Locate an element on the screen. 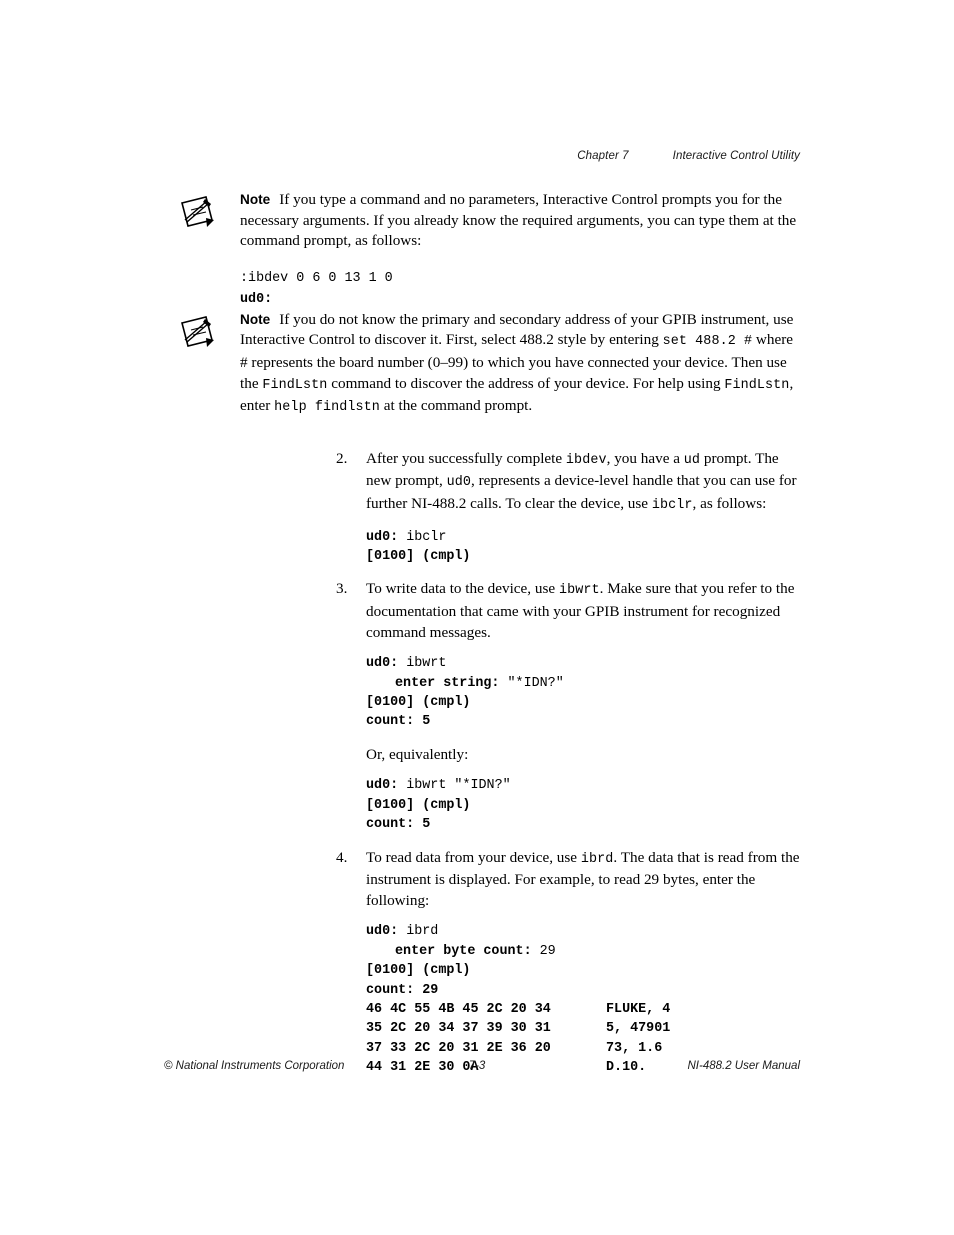 This screenshot has width=954, height=1235. step-paragraph: Or, equivalently: is located at coordinates (417, 754).